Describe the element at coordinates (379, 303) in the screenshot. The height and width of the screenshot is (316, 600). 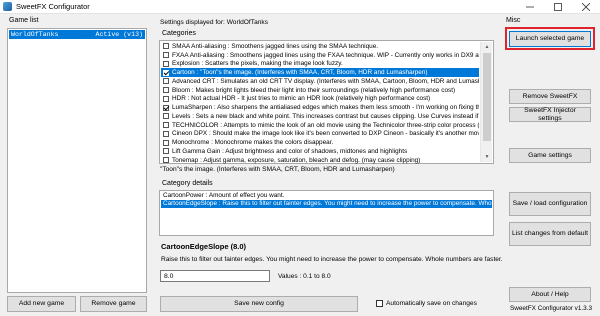
I see `autosave-checkbox` at that location.